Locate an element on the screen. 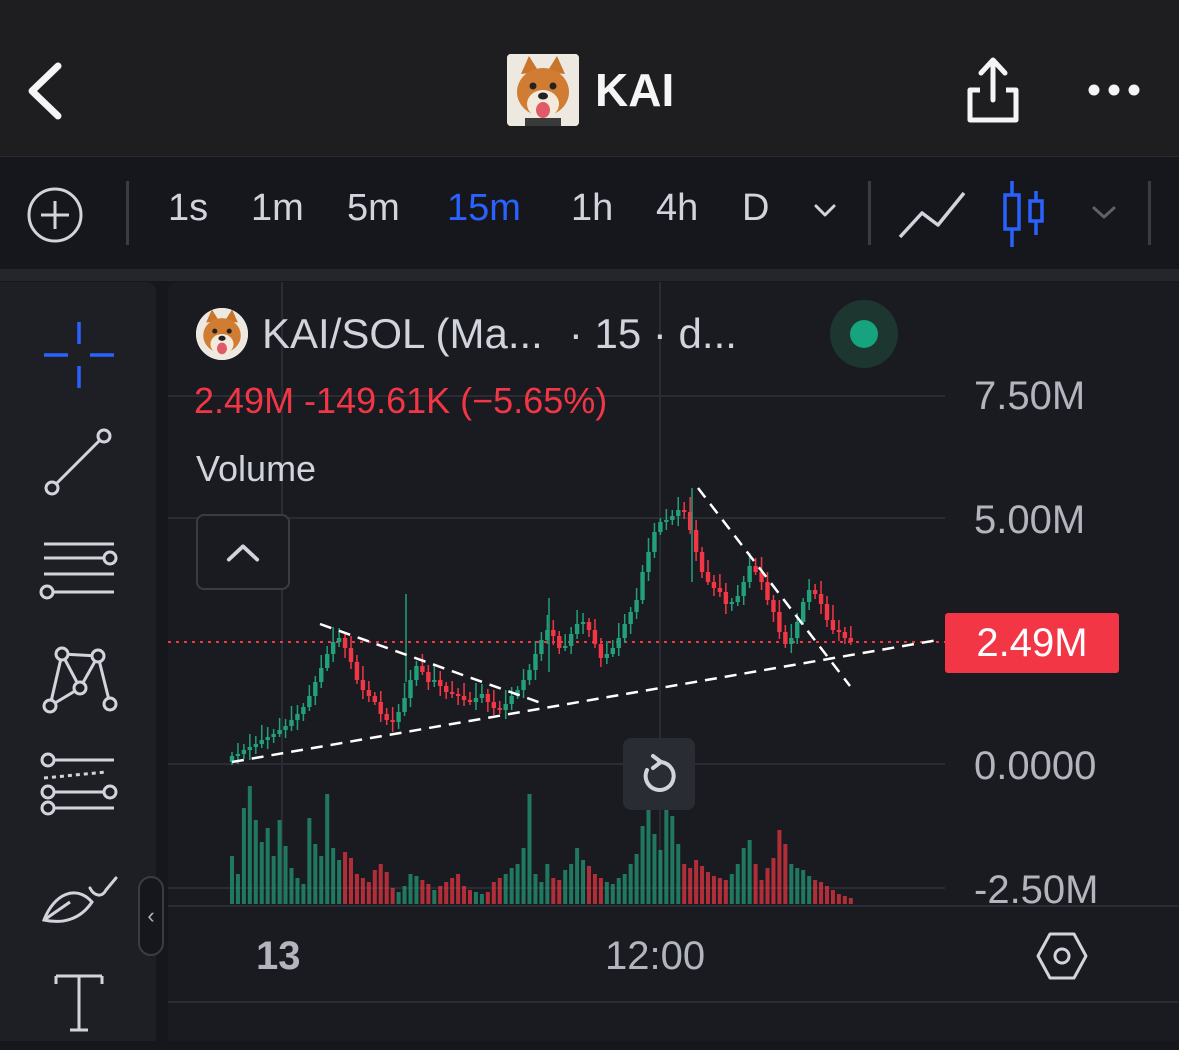 This screenshot has height=1050, width=1179. trend-line-icon is located at coordinates (79, 463).